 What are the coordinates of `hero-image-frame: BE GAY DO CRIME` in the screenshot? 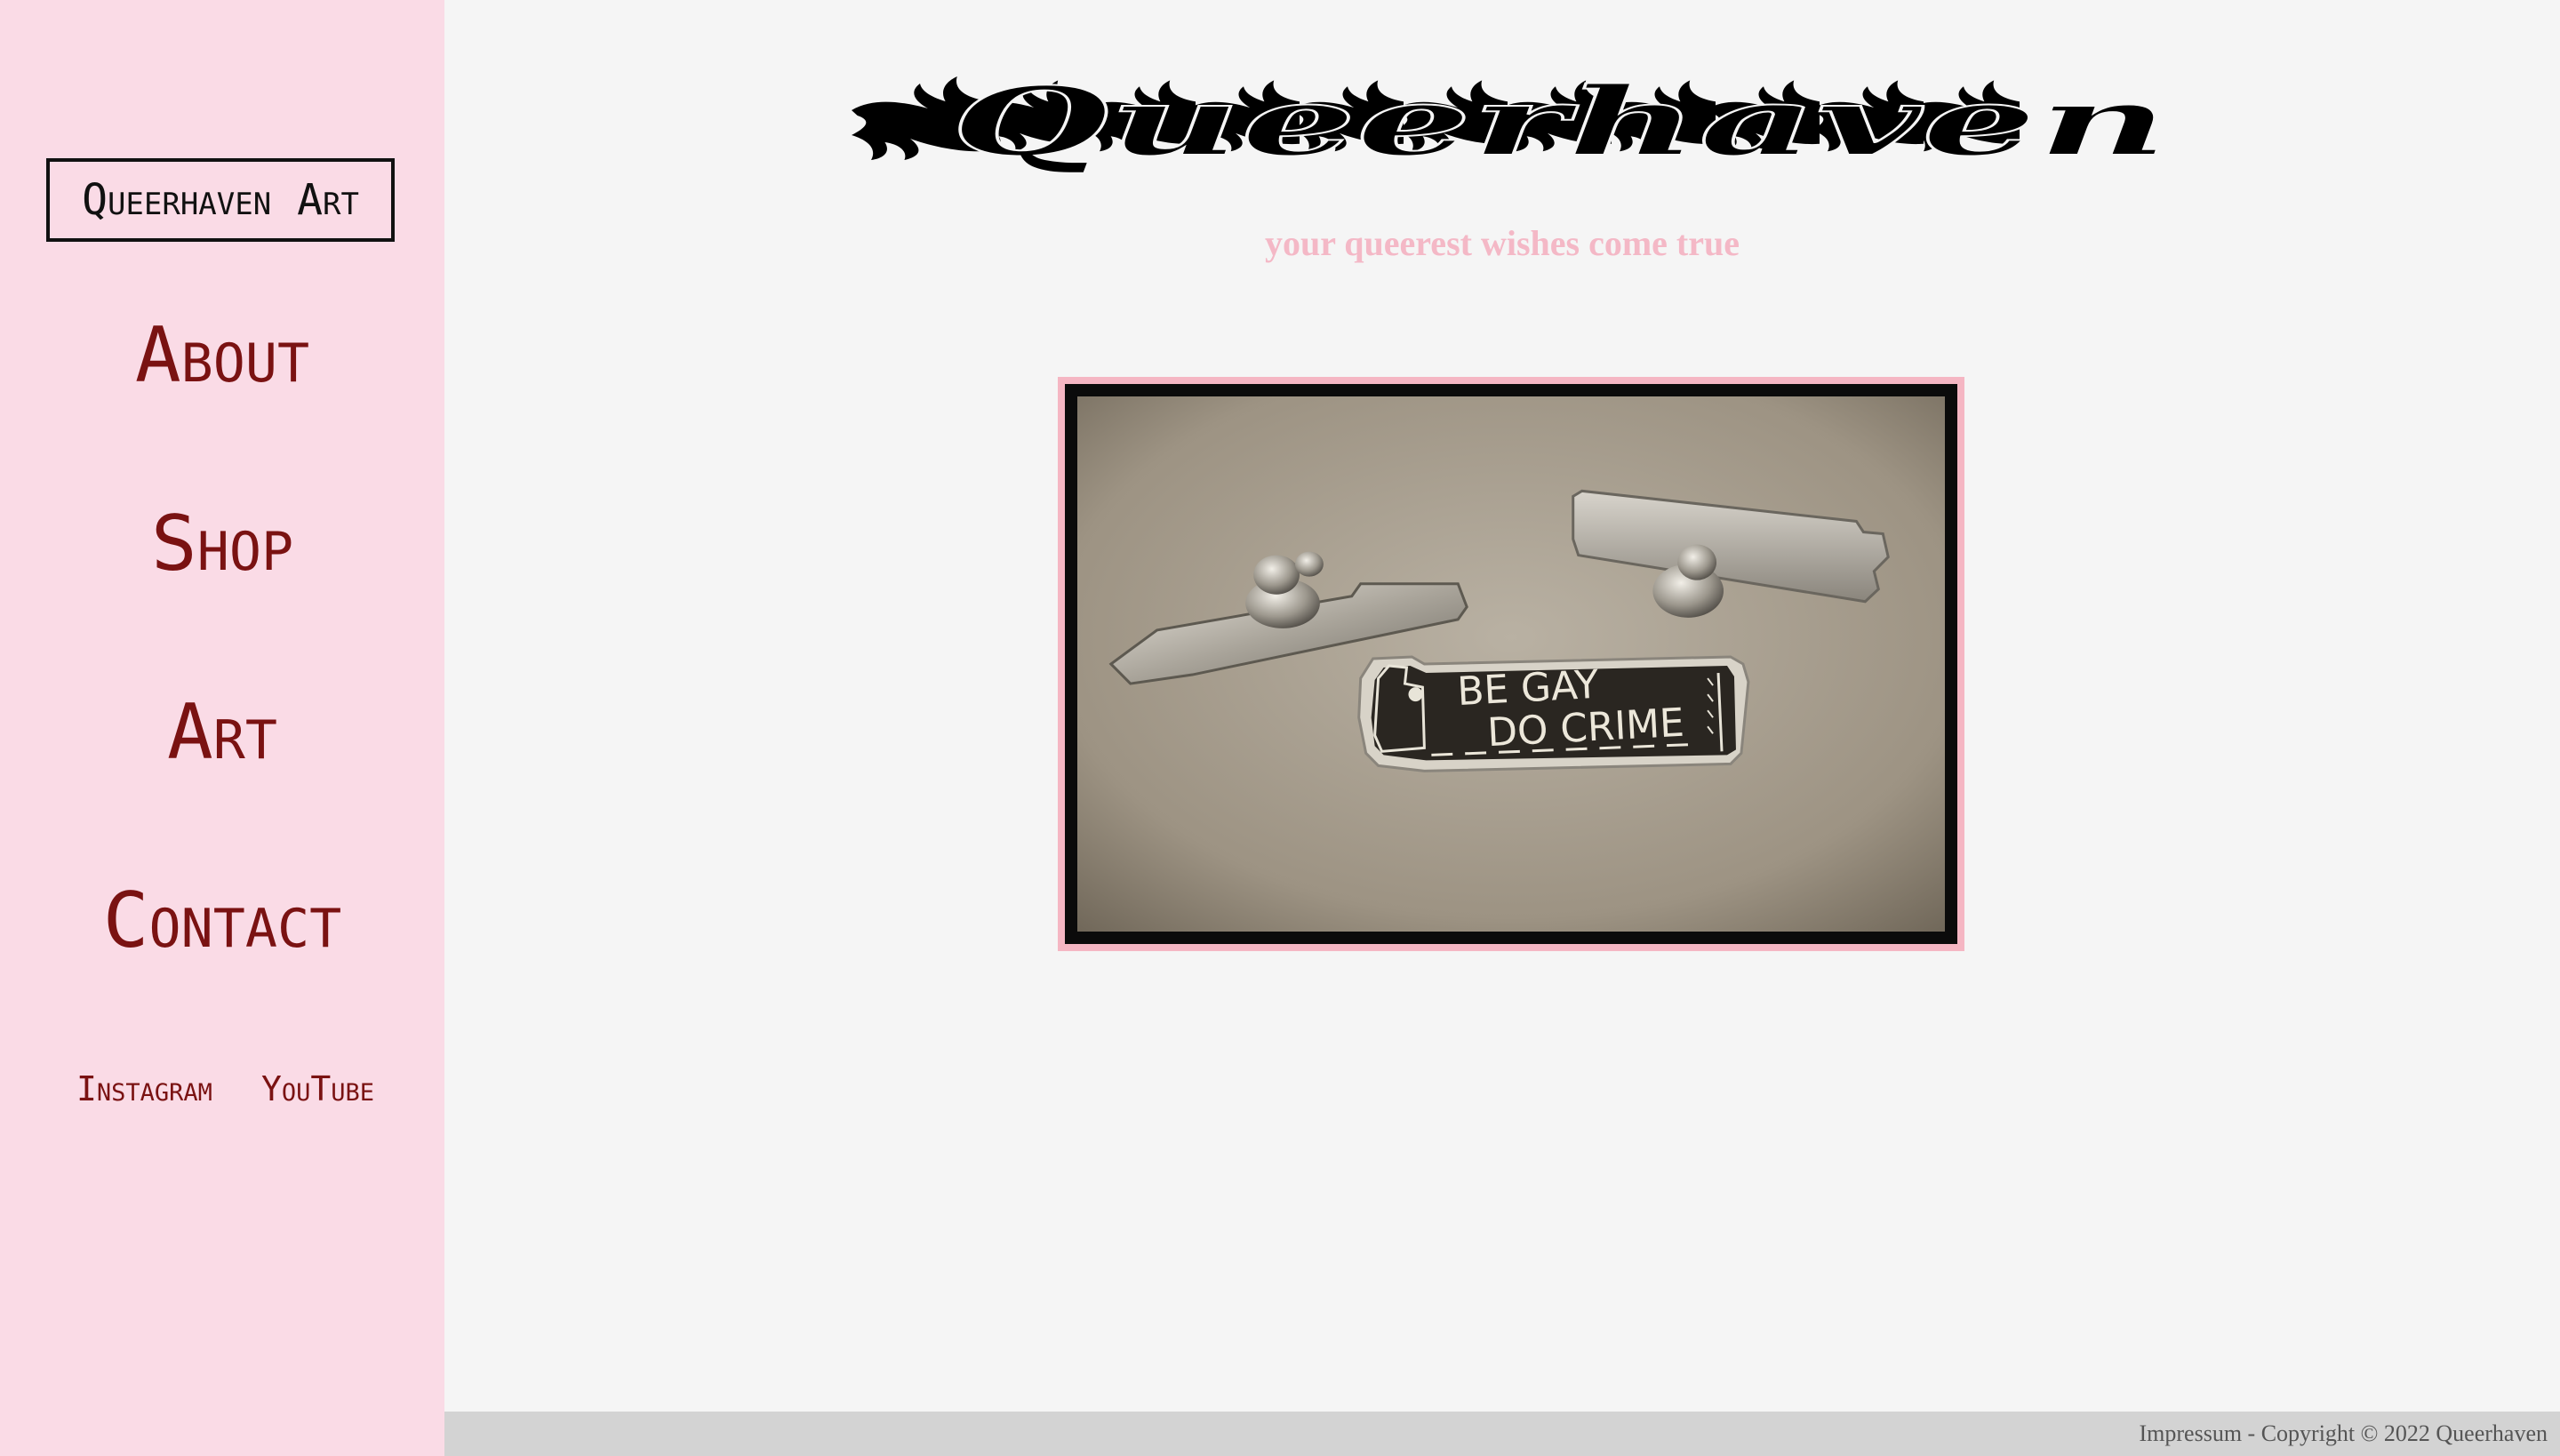 It's located at (1511, 664).